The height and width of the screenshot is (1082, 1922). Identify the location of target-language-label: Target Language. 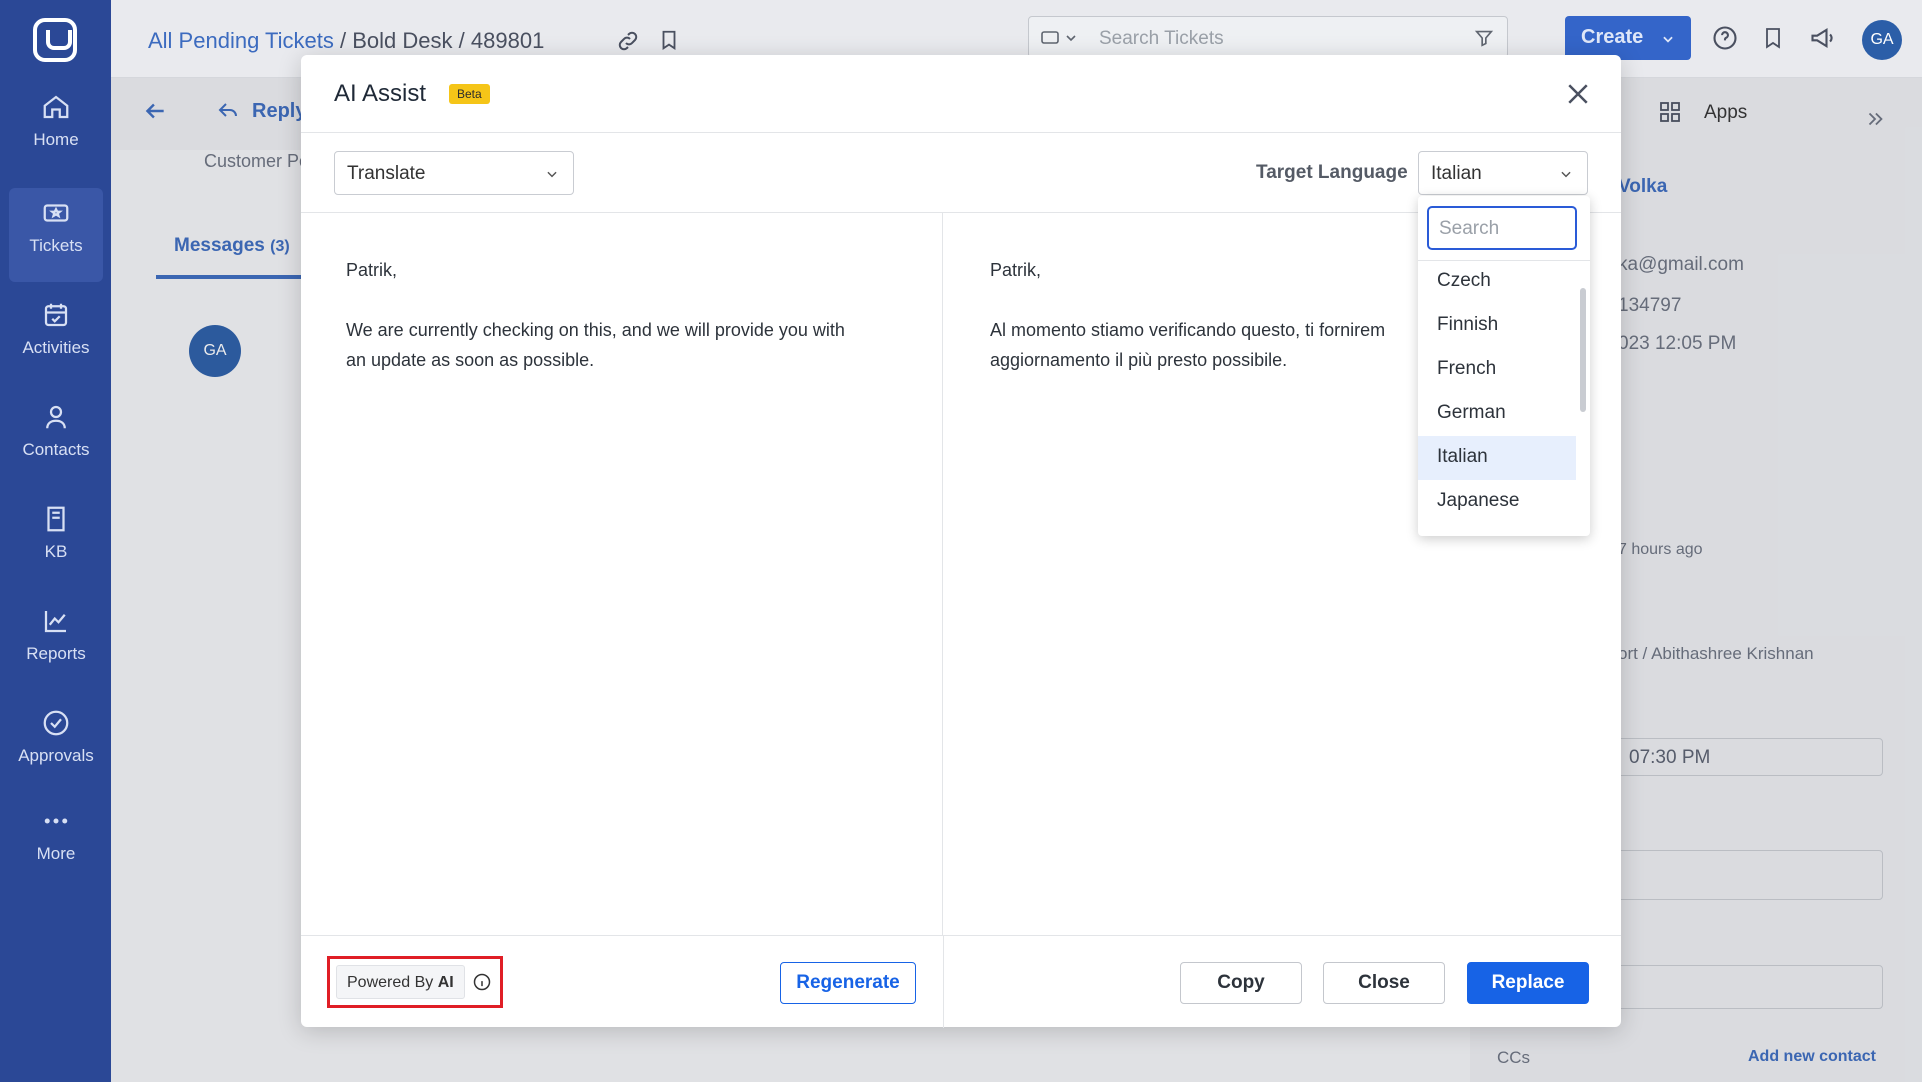
(1332, 172).